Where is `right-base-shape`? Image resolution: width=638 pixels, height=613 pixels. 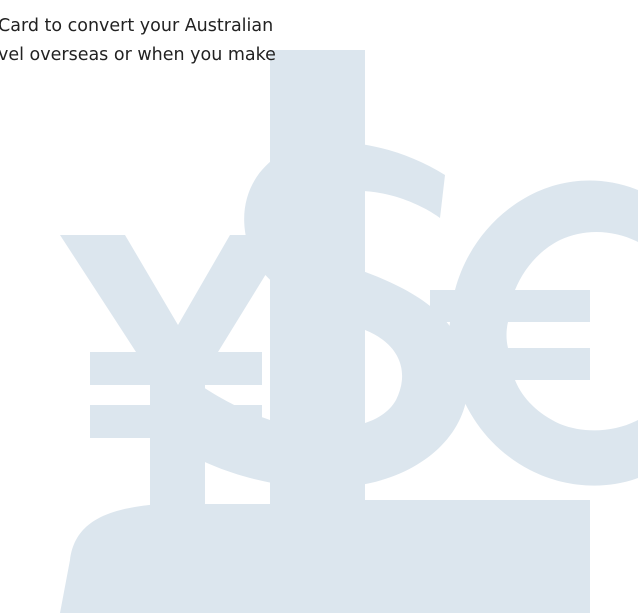 right-base-shape is located at coordinates (535, 556).